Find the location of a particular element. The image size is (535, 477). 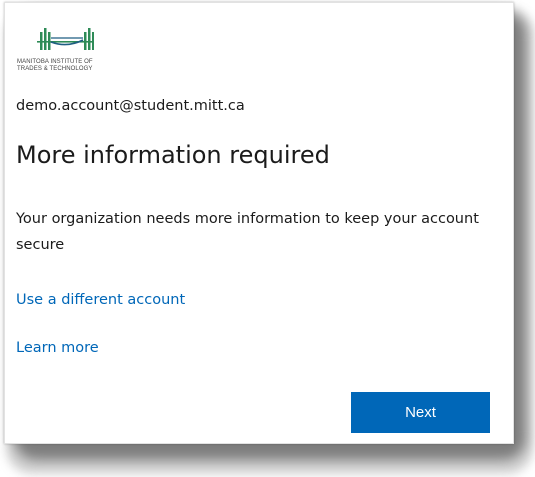

mitt-bridge-logo-icon is located at coordinates (65, 39).